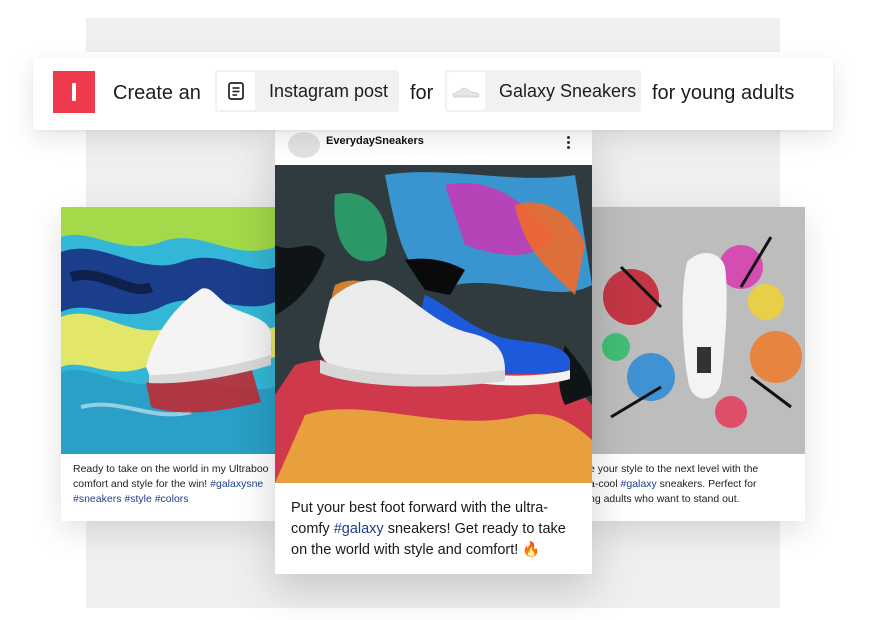 The height and width of the screenshot is (620, 896). What do you see at coordinates (568, 144) in the screenshot?
I see `more-options-icon` at bounding box center [568, 144].